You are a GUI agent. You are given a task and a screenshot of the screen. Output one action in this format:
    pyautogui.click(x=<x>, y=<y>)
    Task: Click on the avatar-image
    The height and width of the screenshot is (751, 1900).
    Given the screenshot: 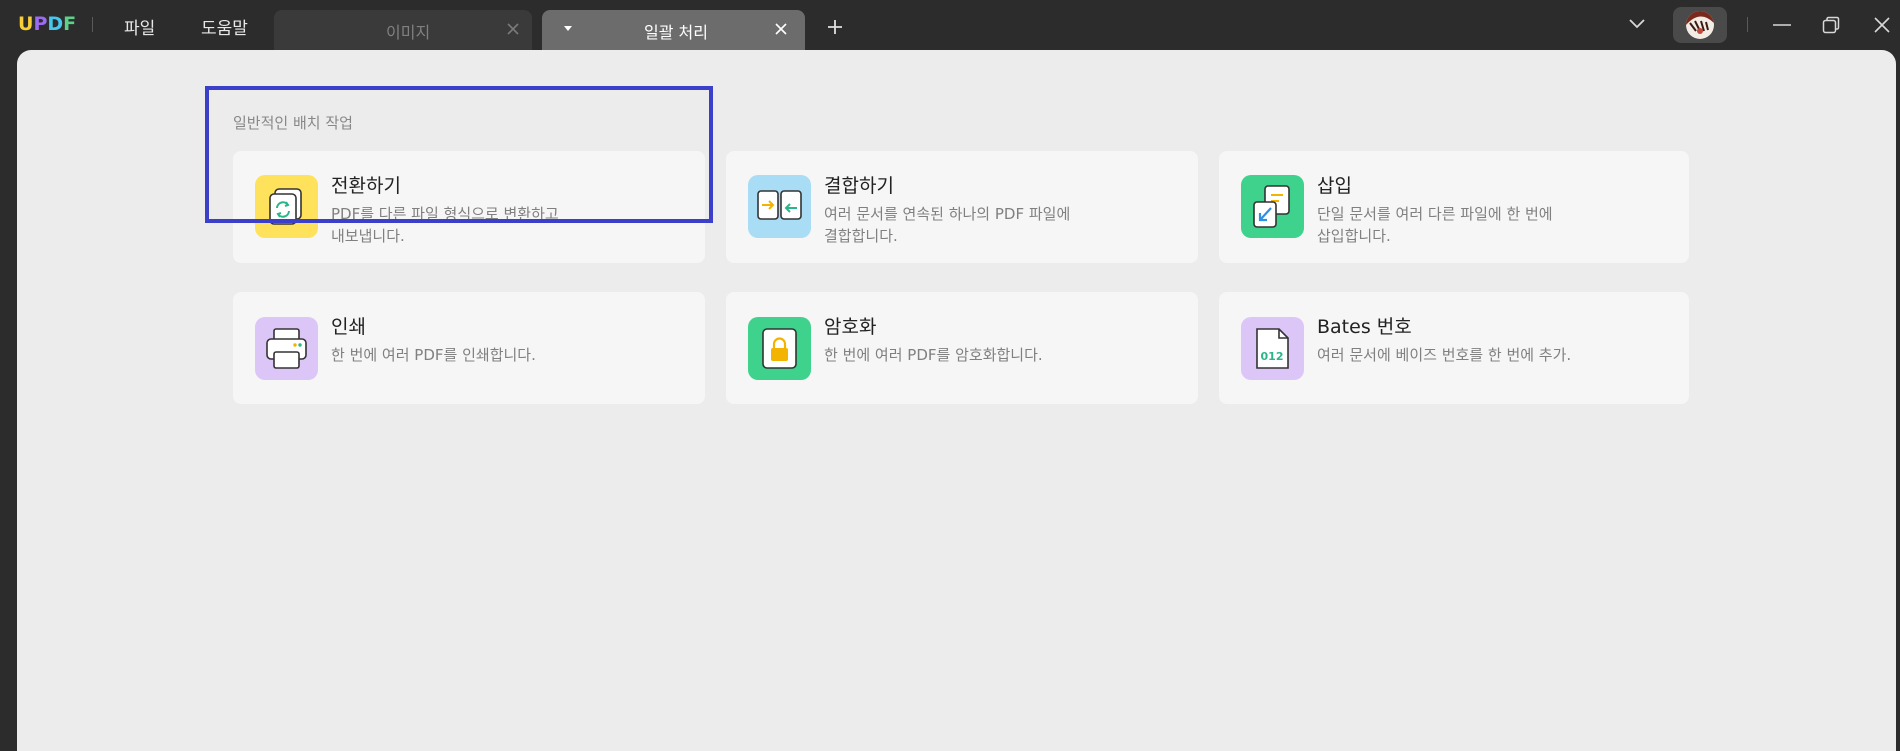 What is the action you would take?
    pyautogui.click(x=1700, y=25)
    